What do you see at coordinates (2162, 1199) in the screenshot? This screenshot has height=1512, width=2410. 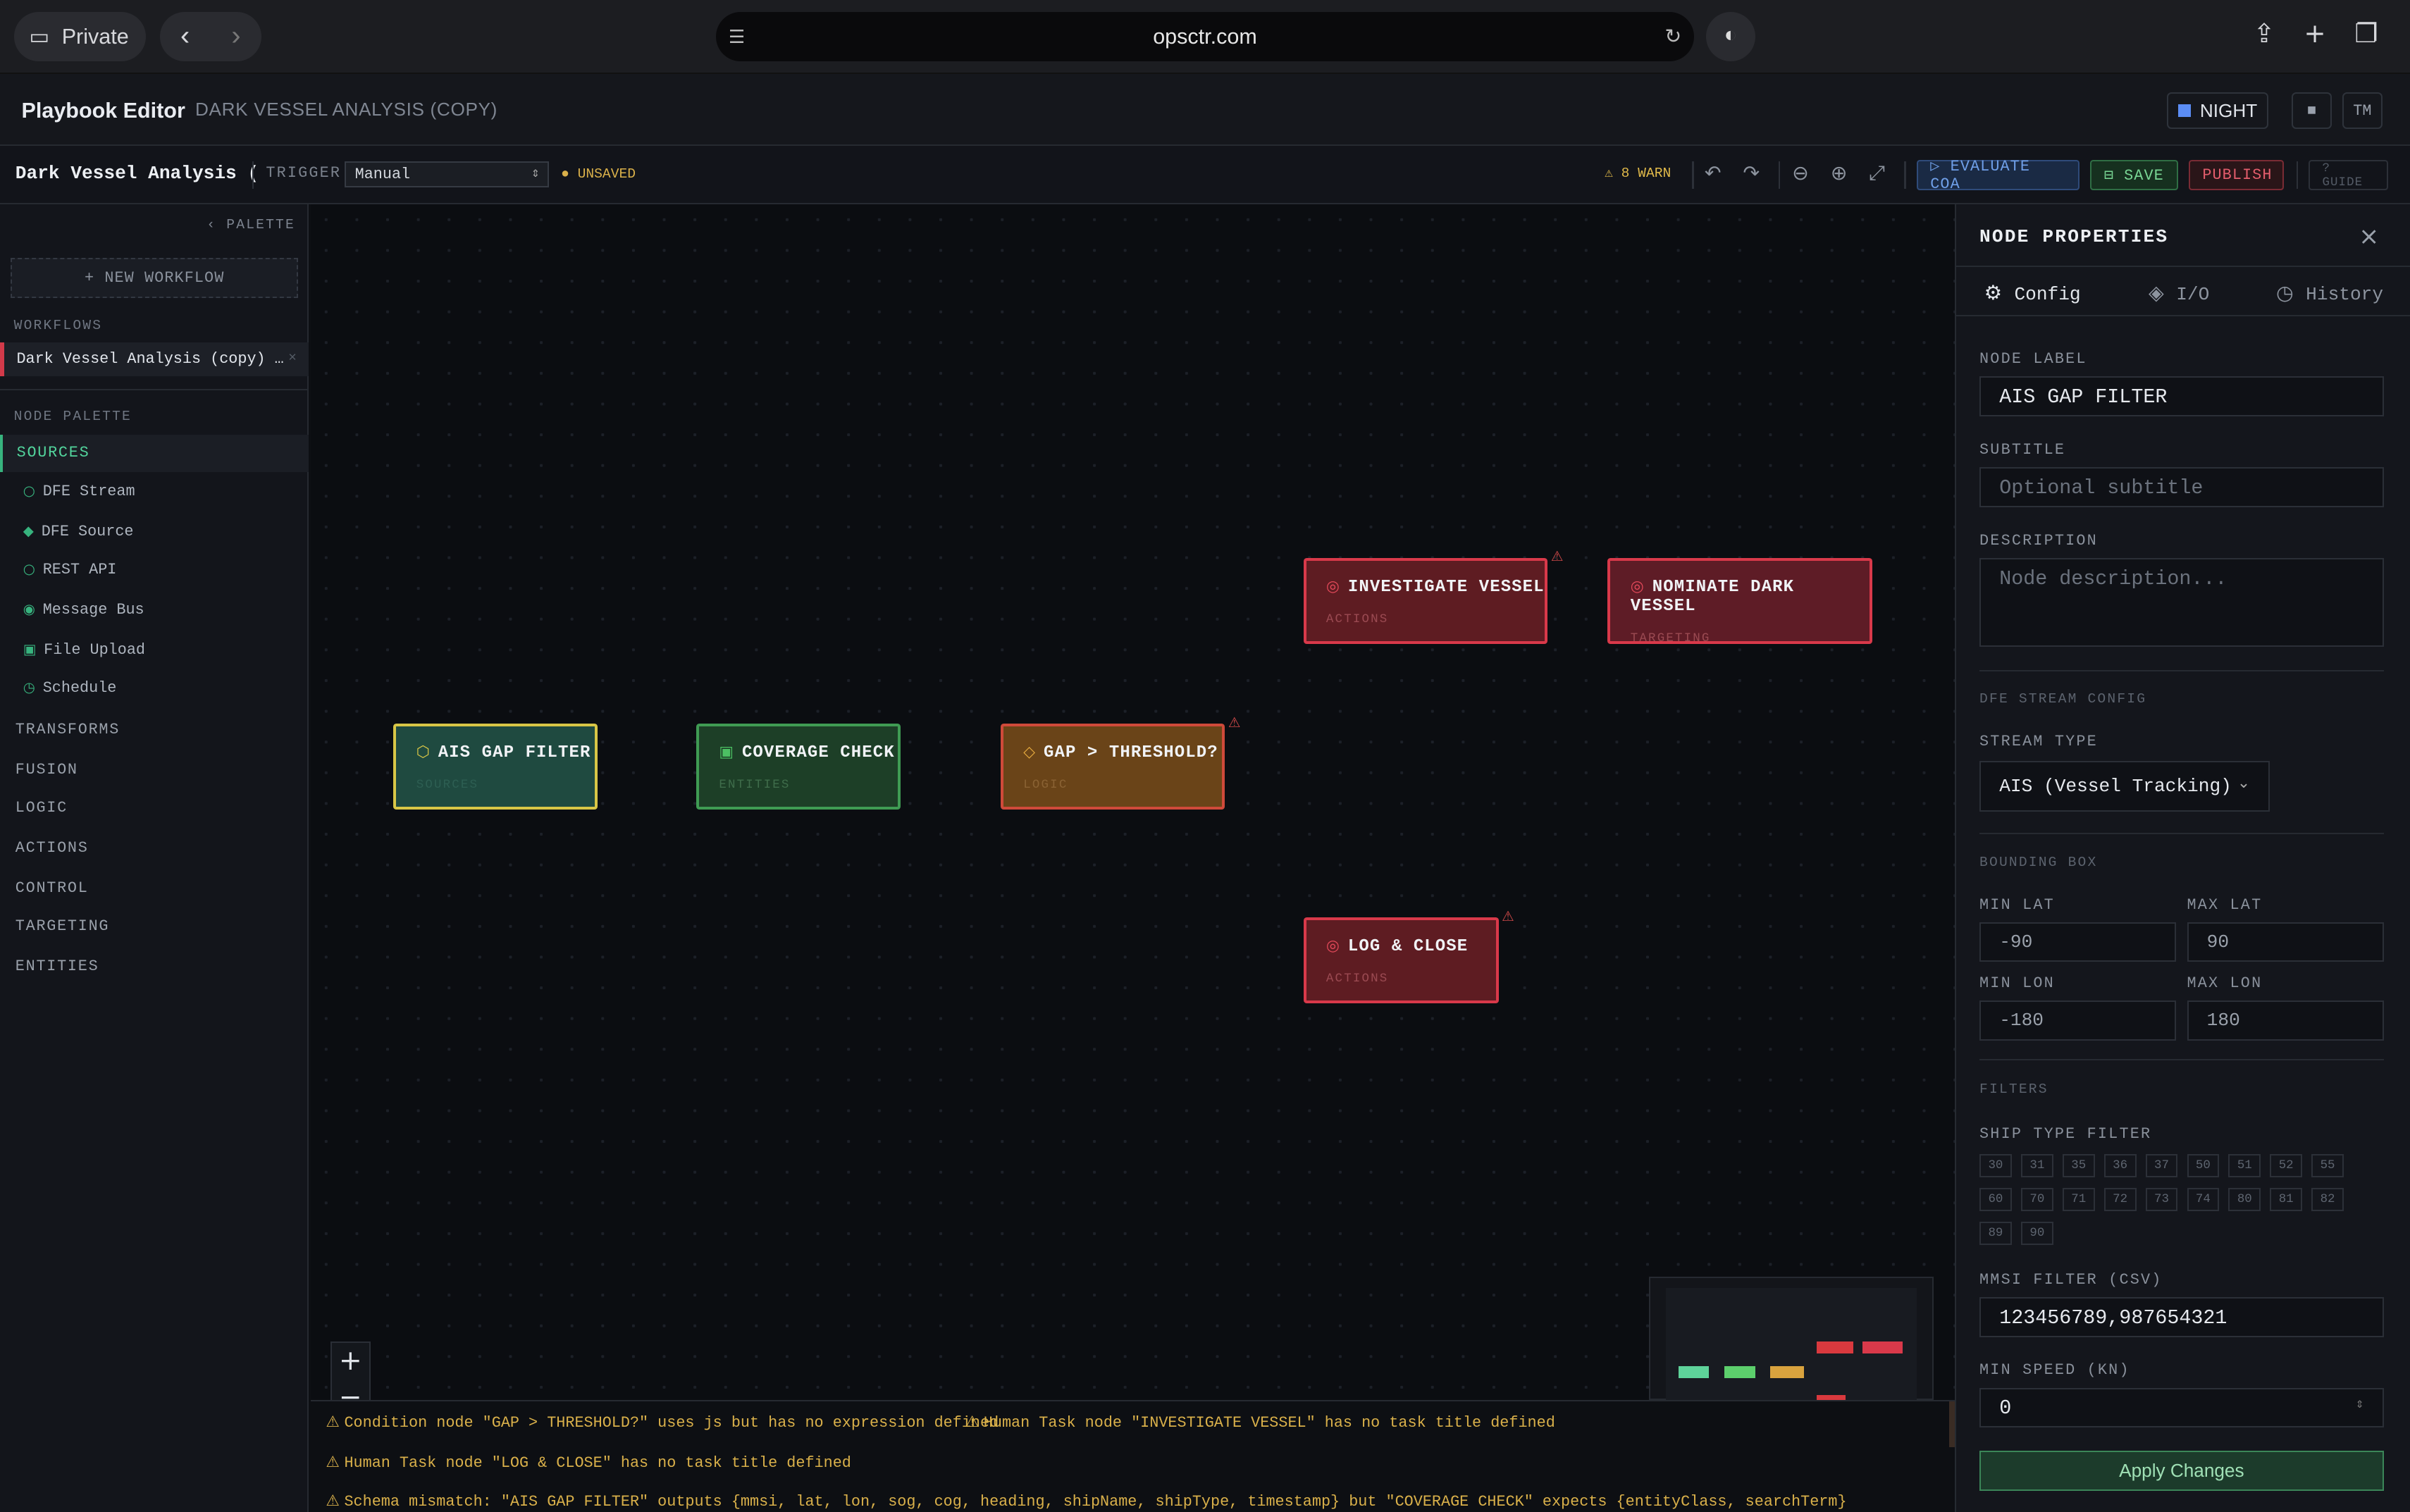 I see `ship-type-chip: 73` at bounding box center [2162, 1199].